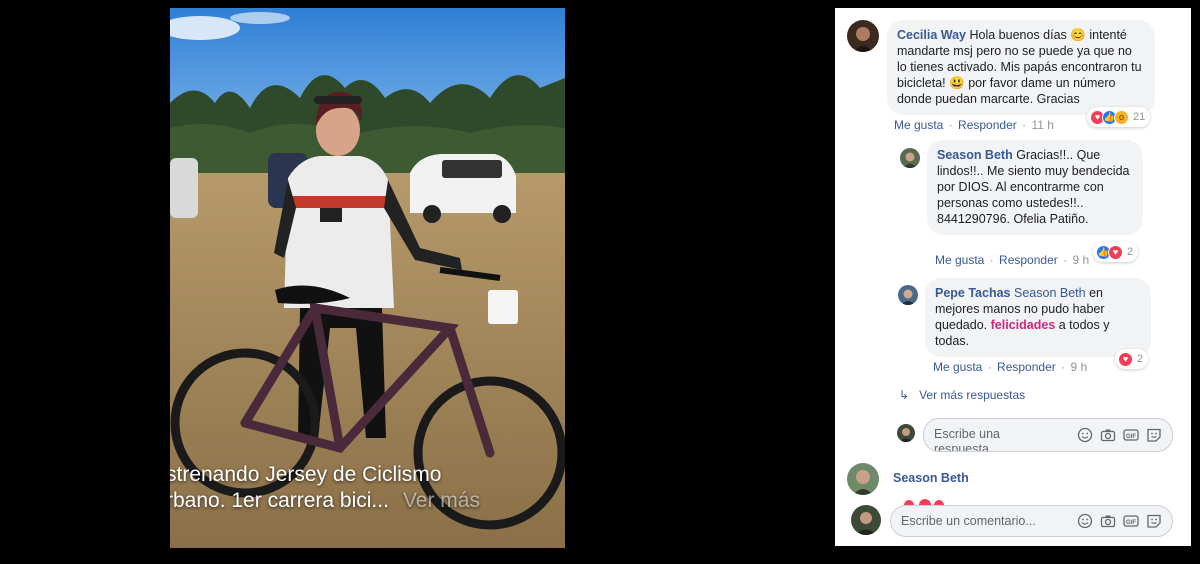 The height and width of the screenshot is (564, 1200). Describe the element at coordinates (306, 474) in the screenshot. I see `caption-line-1: strenando Jersey de Ciclismo` at that location.